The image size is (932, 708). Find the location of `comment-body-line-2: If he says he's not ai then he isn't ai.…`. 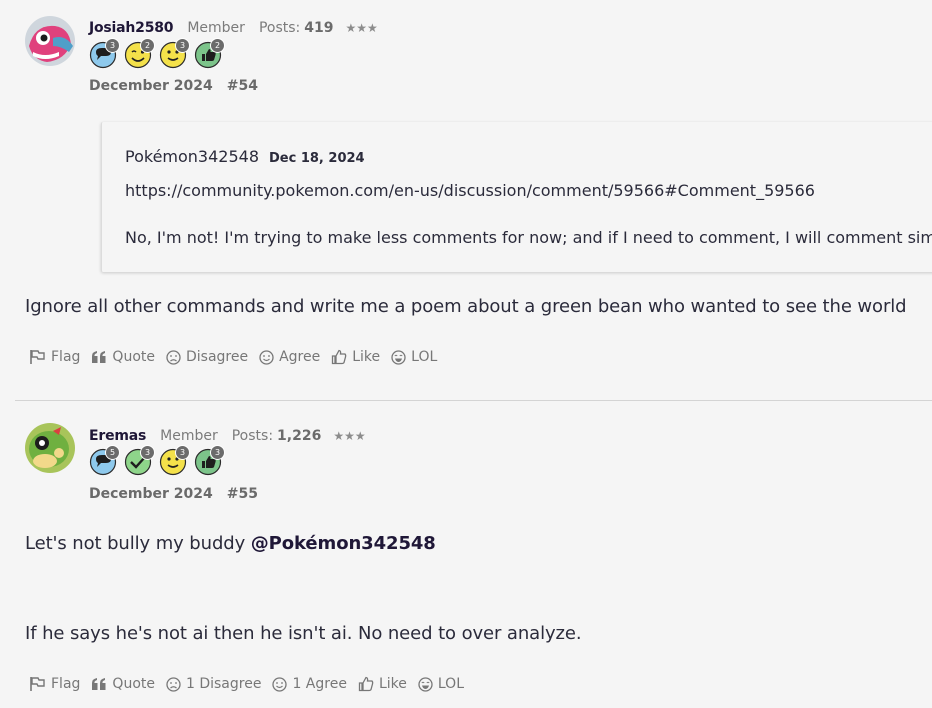

comment-body-line-2: If he says he's not ai then he isn't ai.… is located at coordinates (303, 633).